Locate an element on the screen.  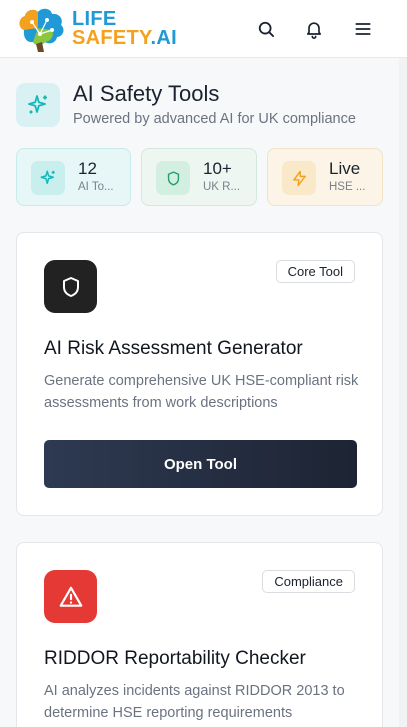
scrollbar is located at coordinates (403, 392).